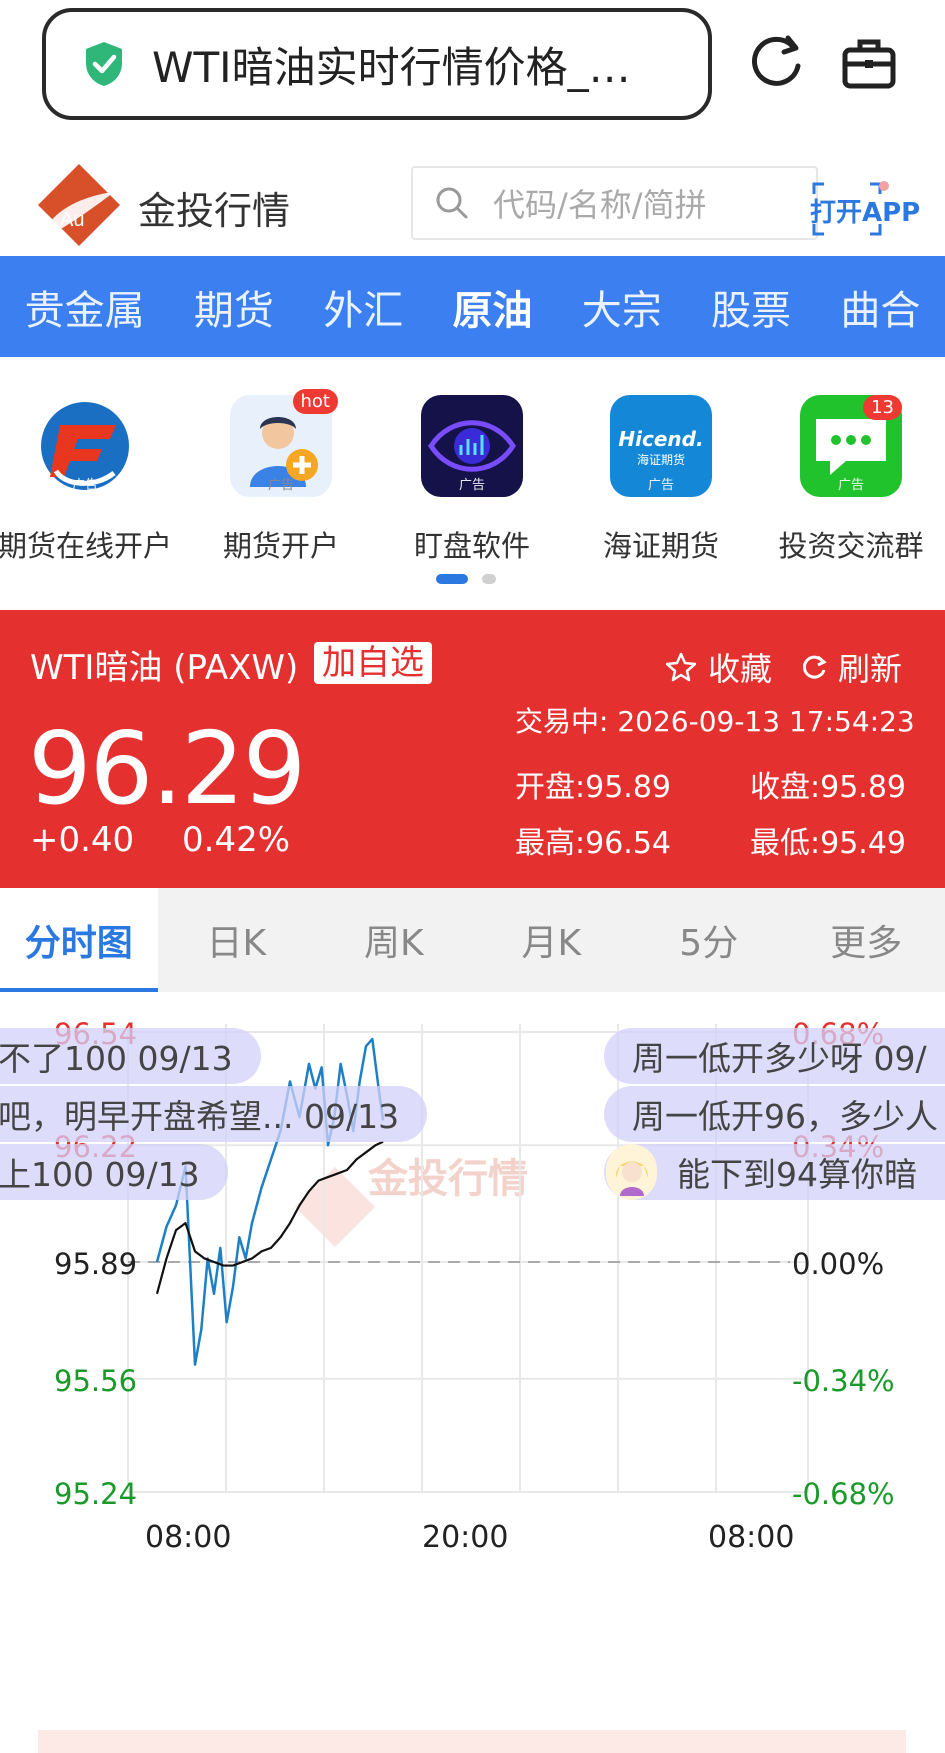 Image resolution: width=945 pixels, height=1753 pixels. What do you see at coordinates (785, 1116) in the screenshot?
I see `comment-text: 周一低开96，多少人` at bounding box center [785, 1116].